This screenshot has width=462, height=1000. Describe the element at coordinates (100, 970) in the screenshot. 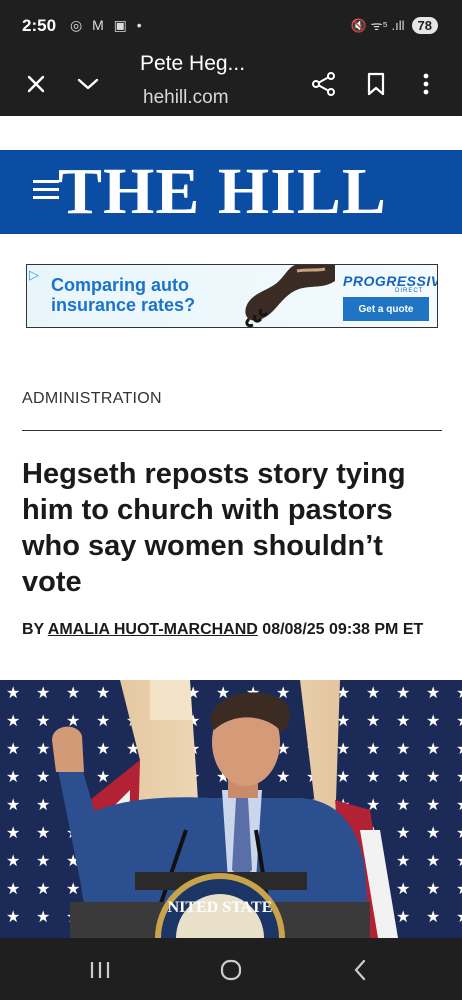

I see `recent-apps-icon` at that location.